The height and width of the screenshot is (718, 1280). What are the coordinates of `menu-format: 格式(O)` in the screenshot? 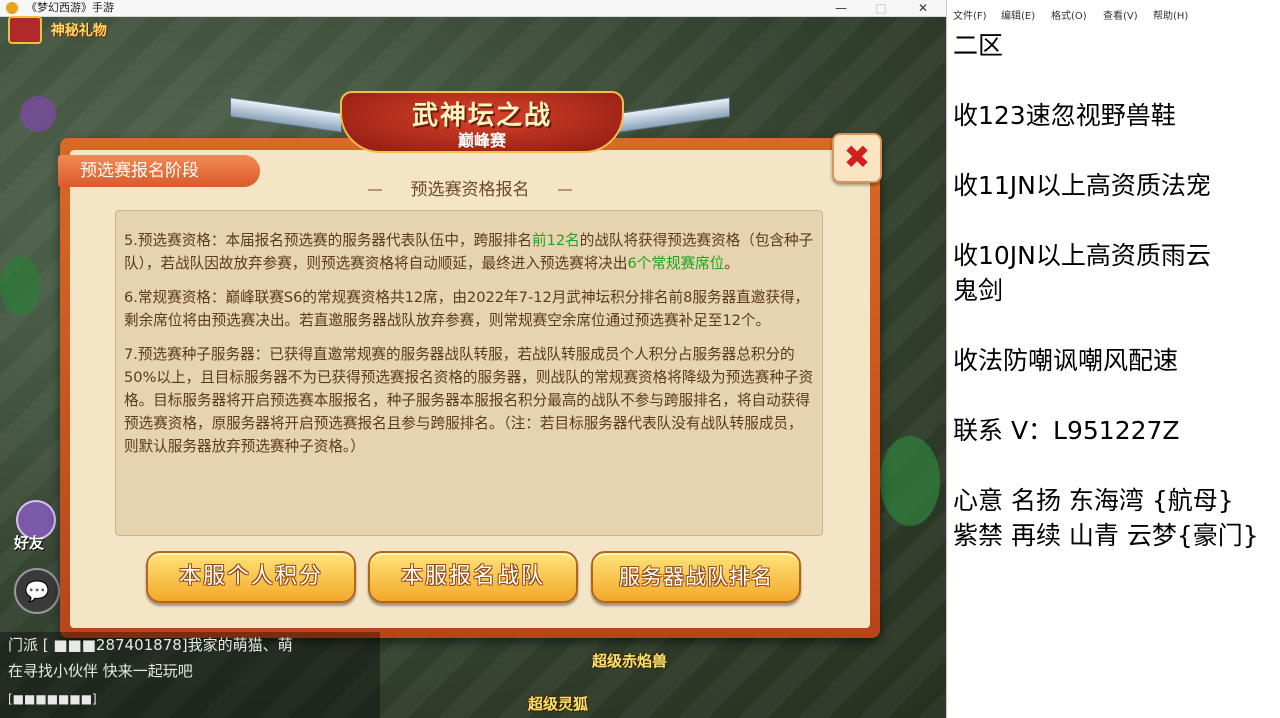 It's located at (1069, 17).